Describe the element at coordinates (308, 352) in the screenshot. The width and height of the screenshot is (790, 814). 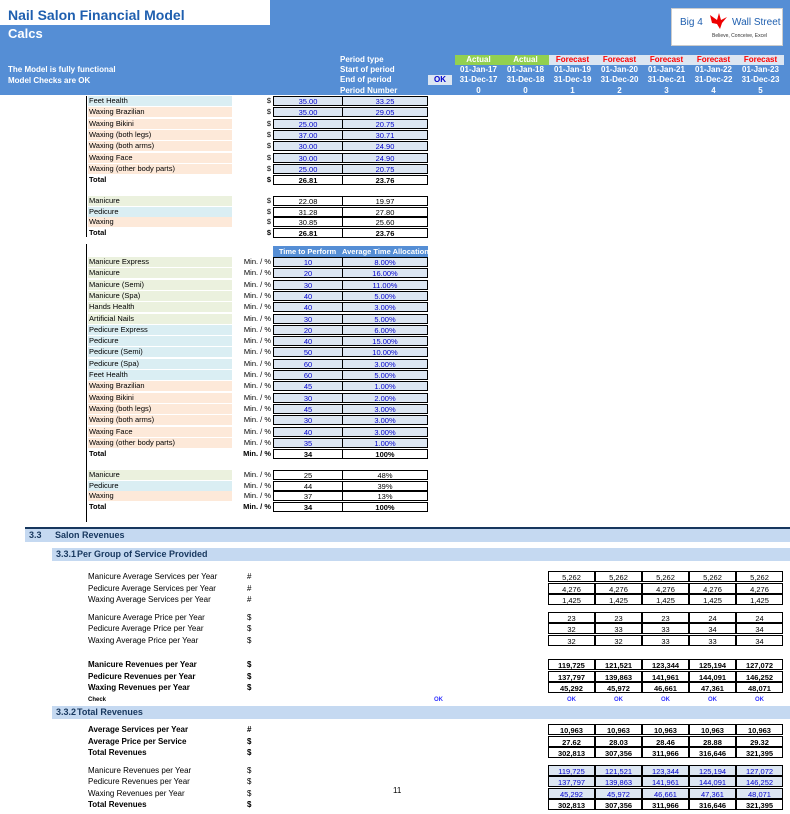
I see `value-cell: 50` at that location.